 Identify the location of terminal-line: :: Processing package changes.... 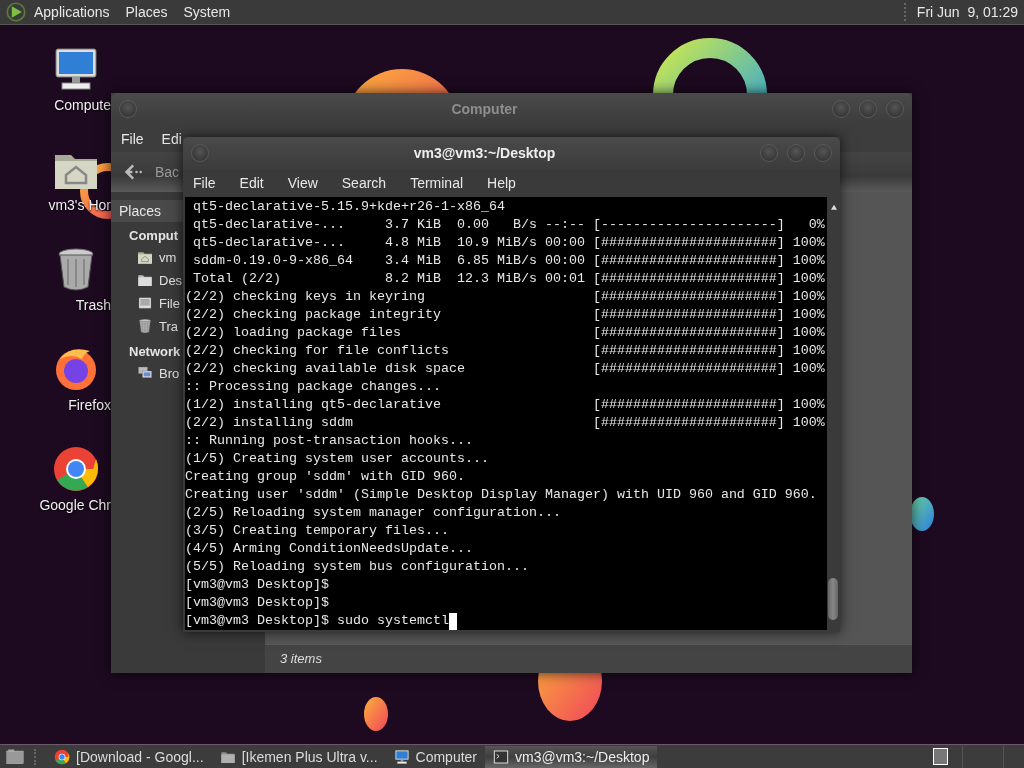
(313, 387).